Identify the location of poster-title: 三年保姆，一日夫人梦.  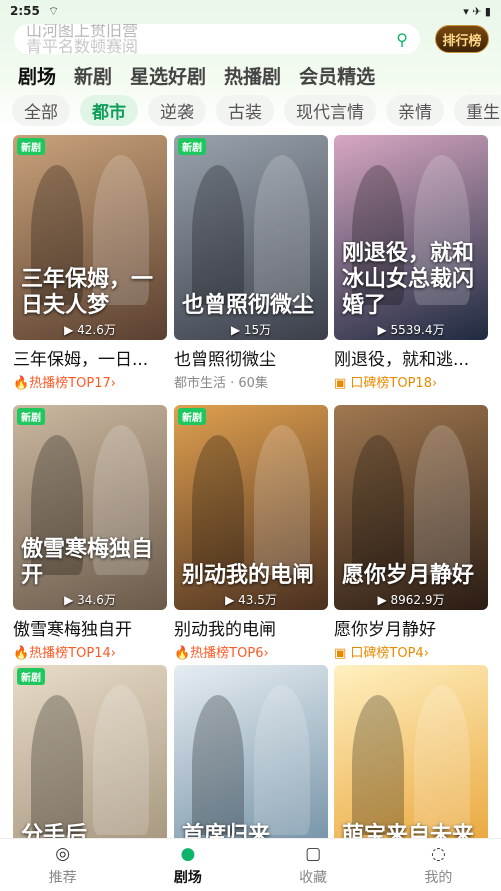
(87, 292).